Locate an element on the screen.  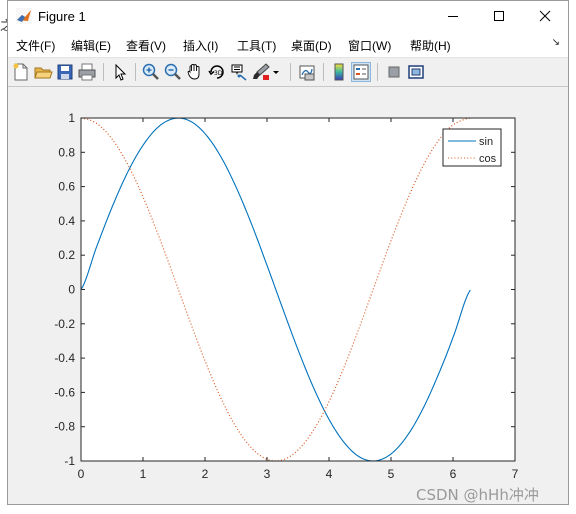
menubar-dock-arrow-icon: ↘ is located at coordinates (556, 42).